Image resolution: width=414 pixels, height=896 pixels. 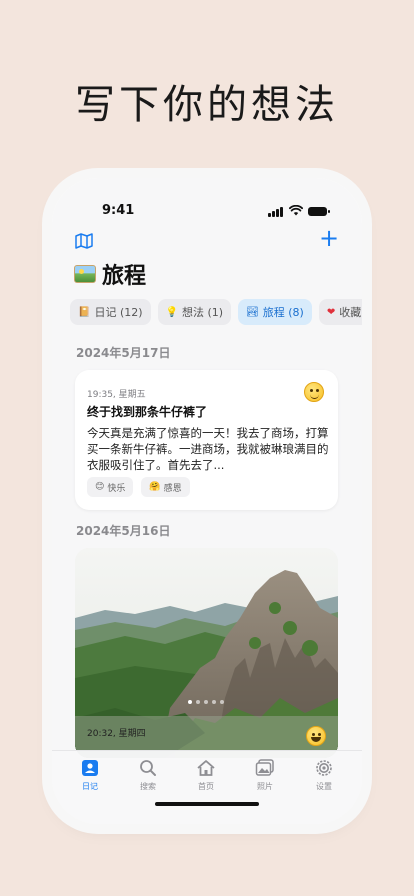 What do you see at coordinates (118, 312) in the screenshot?
I see `chip-label: 日记 (12)` at bounding box center [118, 312].